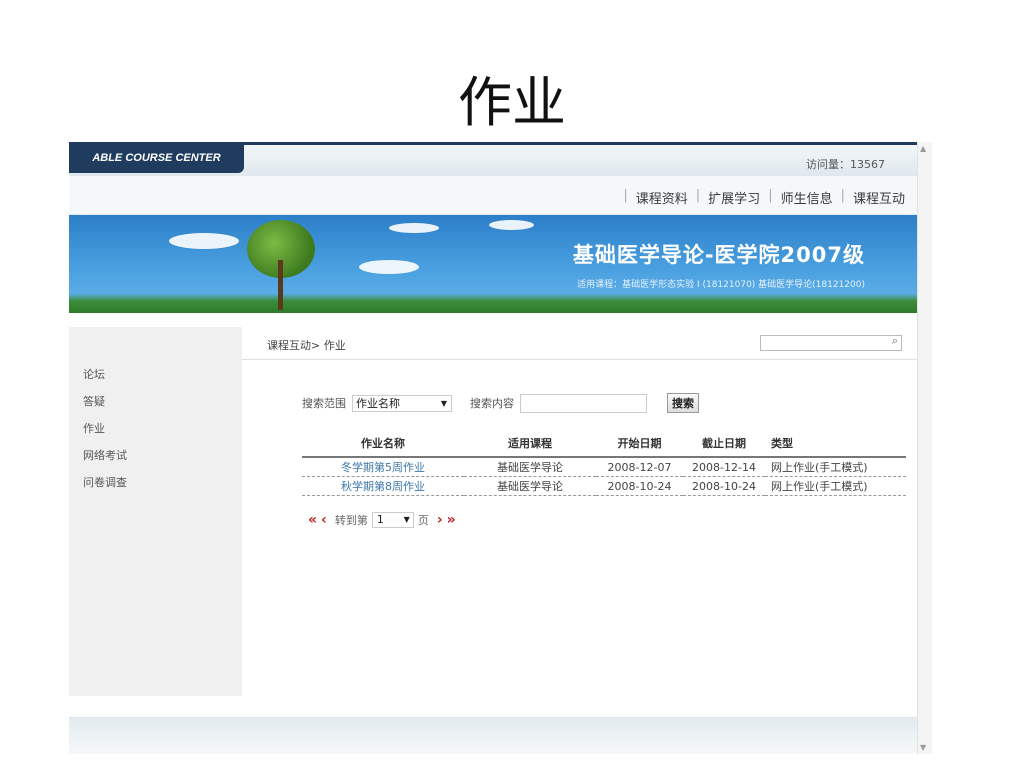  Describe the element at coordinates (351, 520) in the screenshot. I see `goto-label: 转到第` at that location.